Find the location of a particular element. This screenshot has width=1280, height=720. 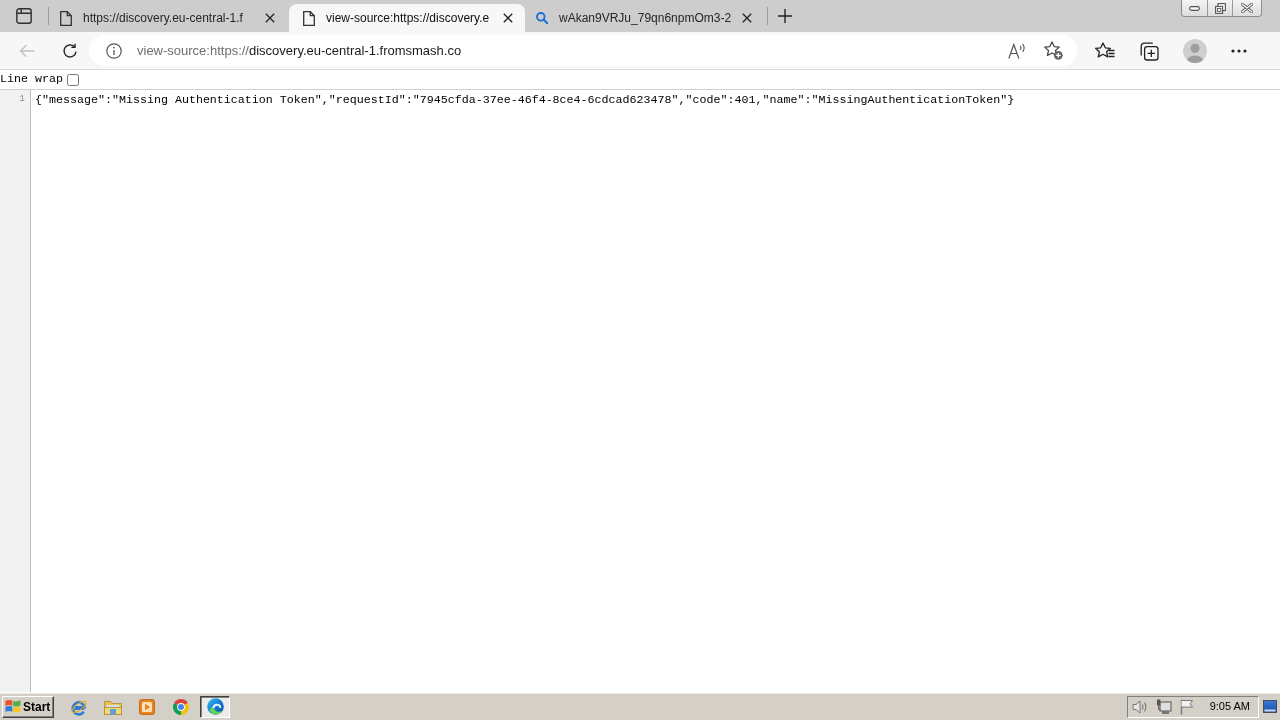

network-icon is located at coordinates (1163, 706).